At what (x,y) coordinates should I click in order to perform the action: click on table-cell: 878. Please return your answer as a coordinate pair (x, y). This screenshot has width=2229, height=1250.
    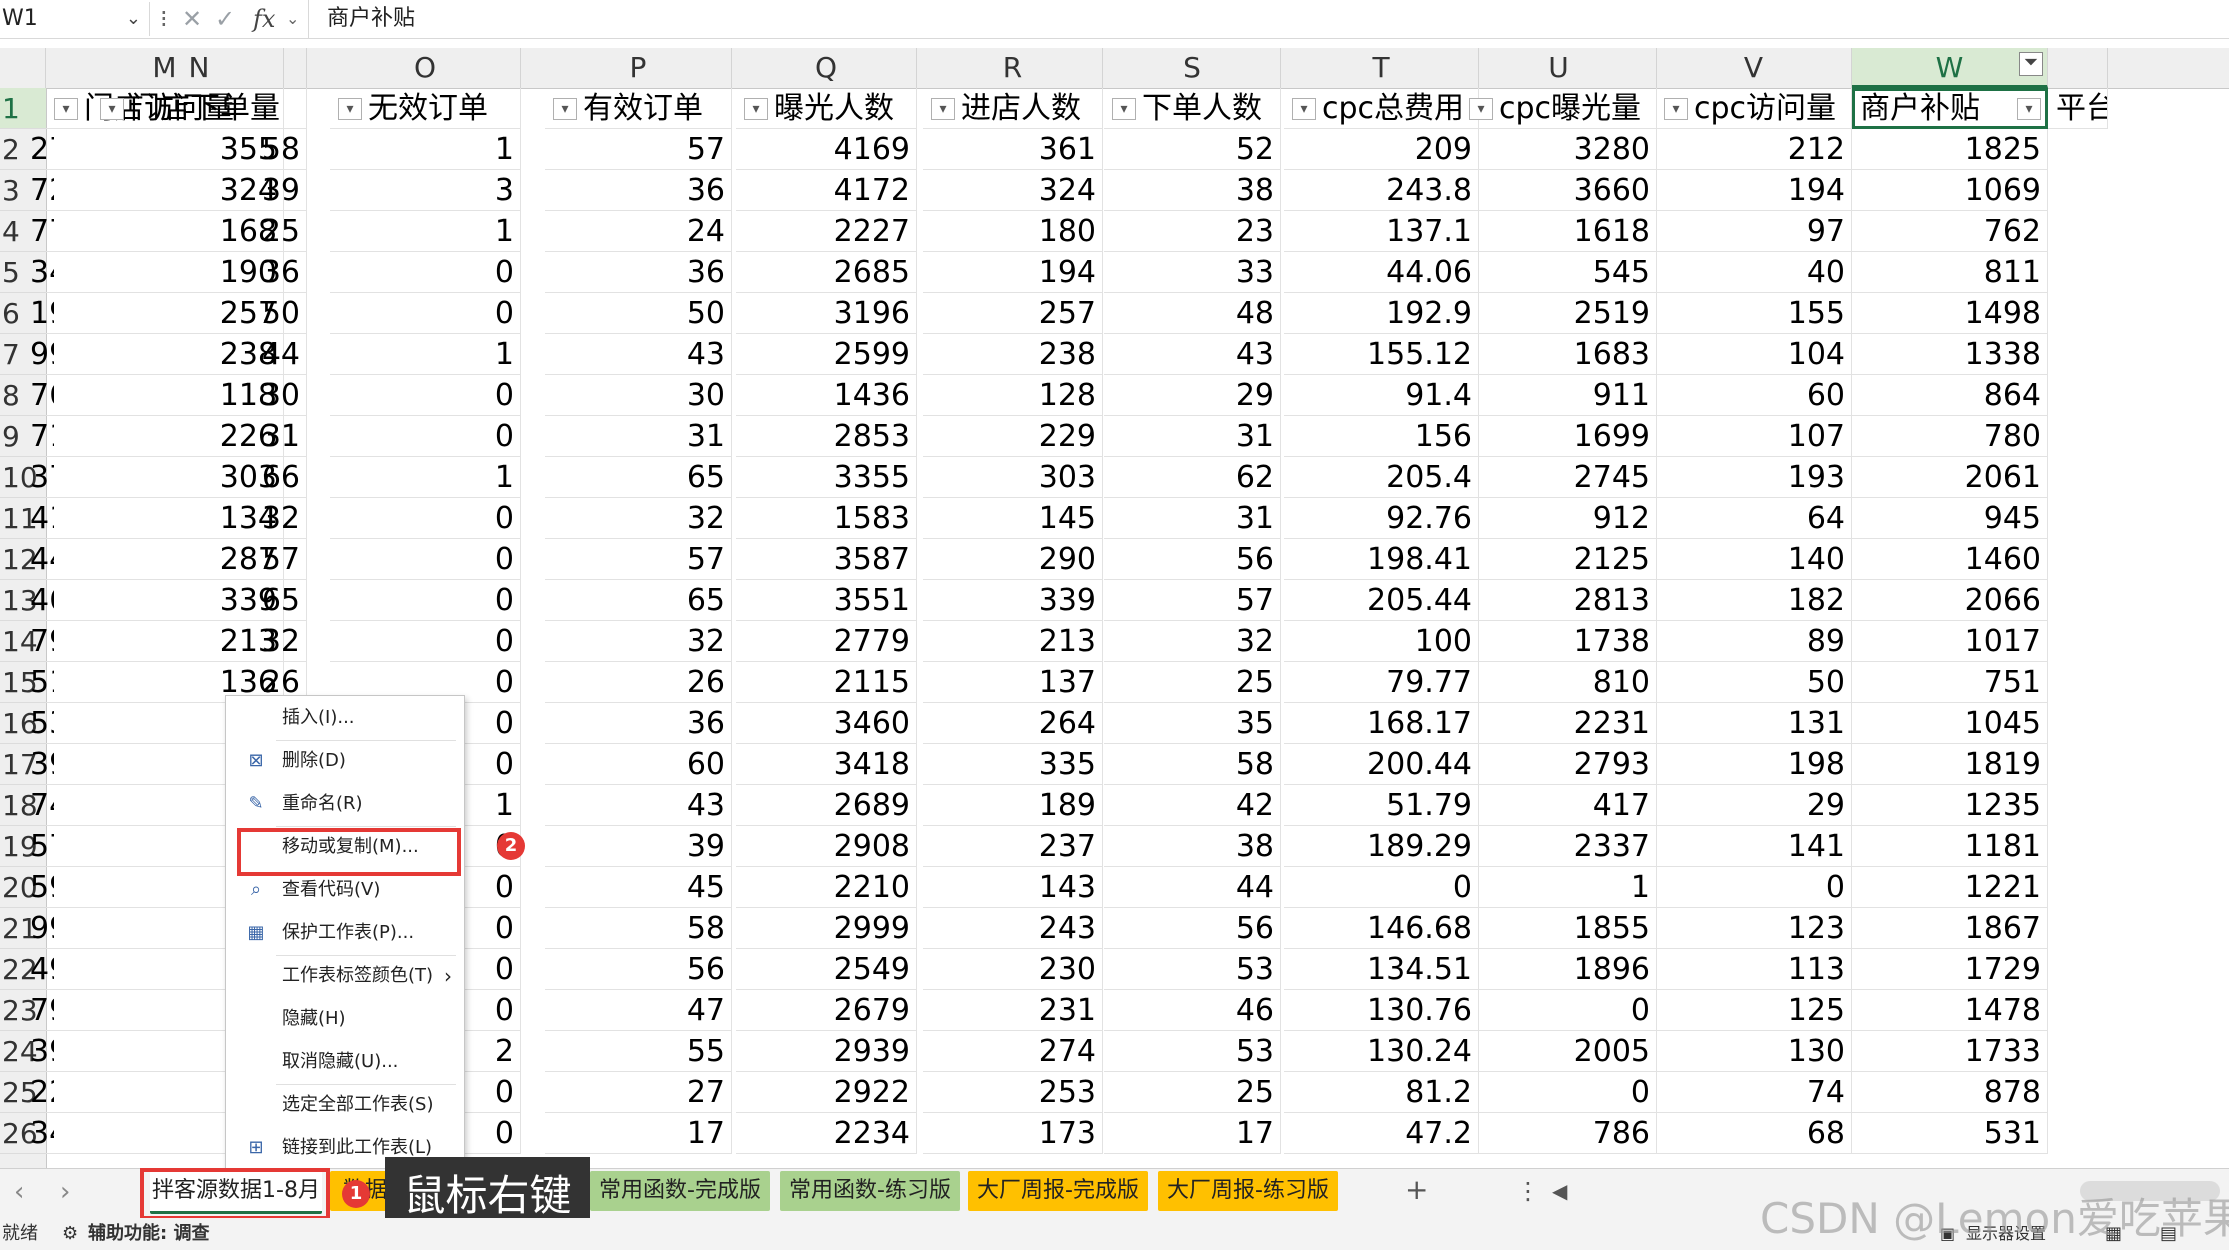
    Looking at the image, I should click on (1950, 1092).